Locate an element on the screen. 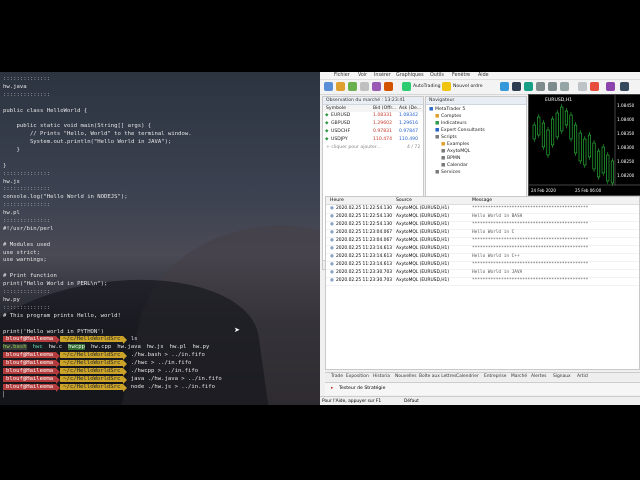 This screenshot has width=640, height=480. toolbox-tab-3: Nouvelles is located at coordinates (405, 377).